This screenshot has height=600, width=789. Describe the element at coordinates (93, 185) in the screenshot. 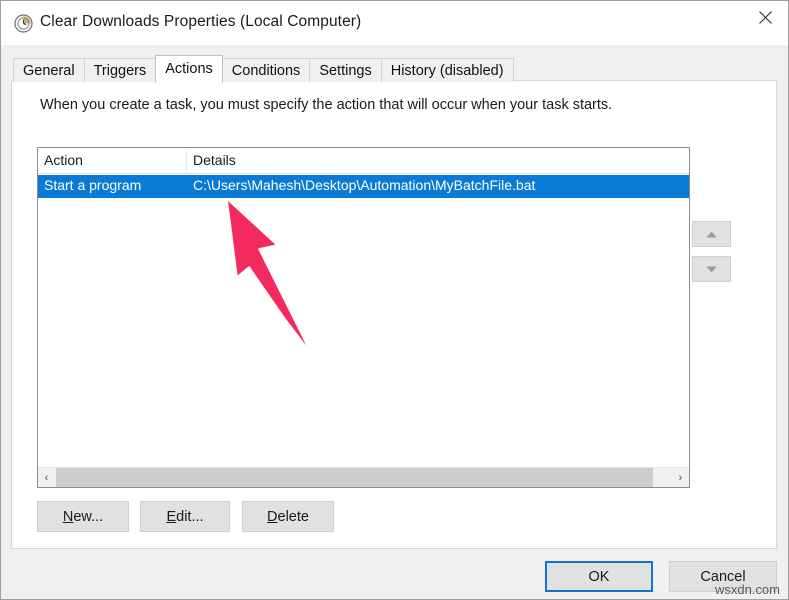

I see `cell-action: Start a program` at that location.